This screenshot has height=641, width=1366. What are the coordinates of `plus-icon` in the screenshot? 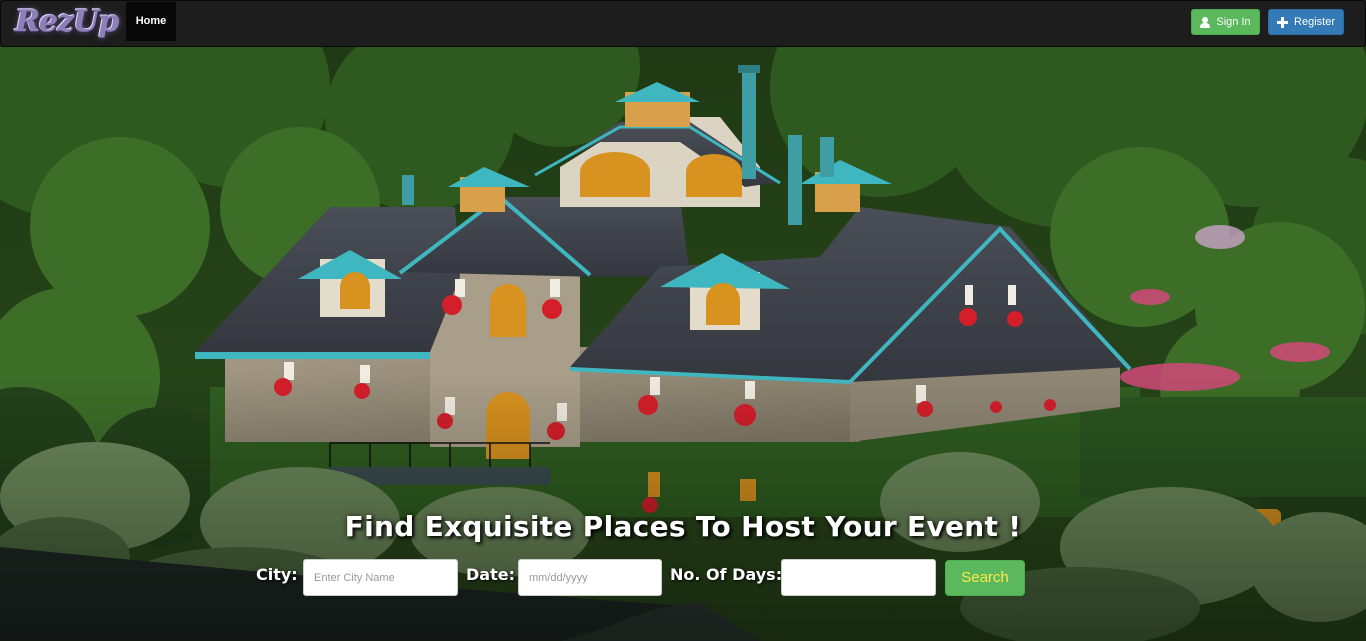 It's located at (1283, 22).